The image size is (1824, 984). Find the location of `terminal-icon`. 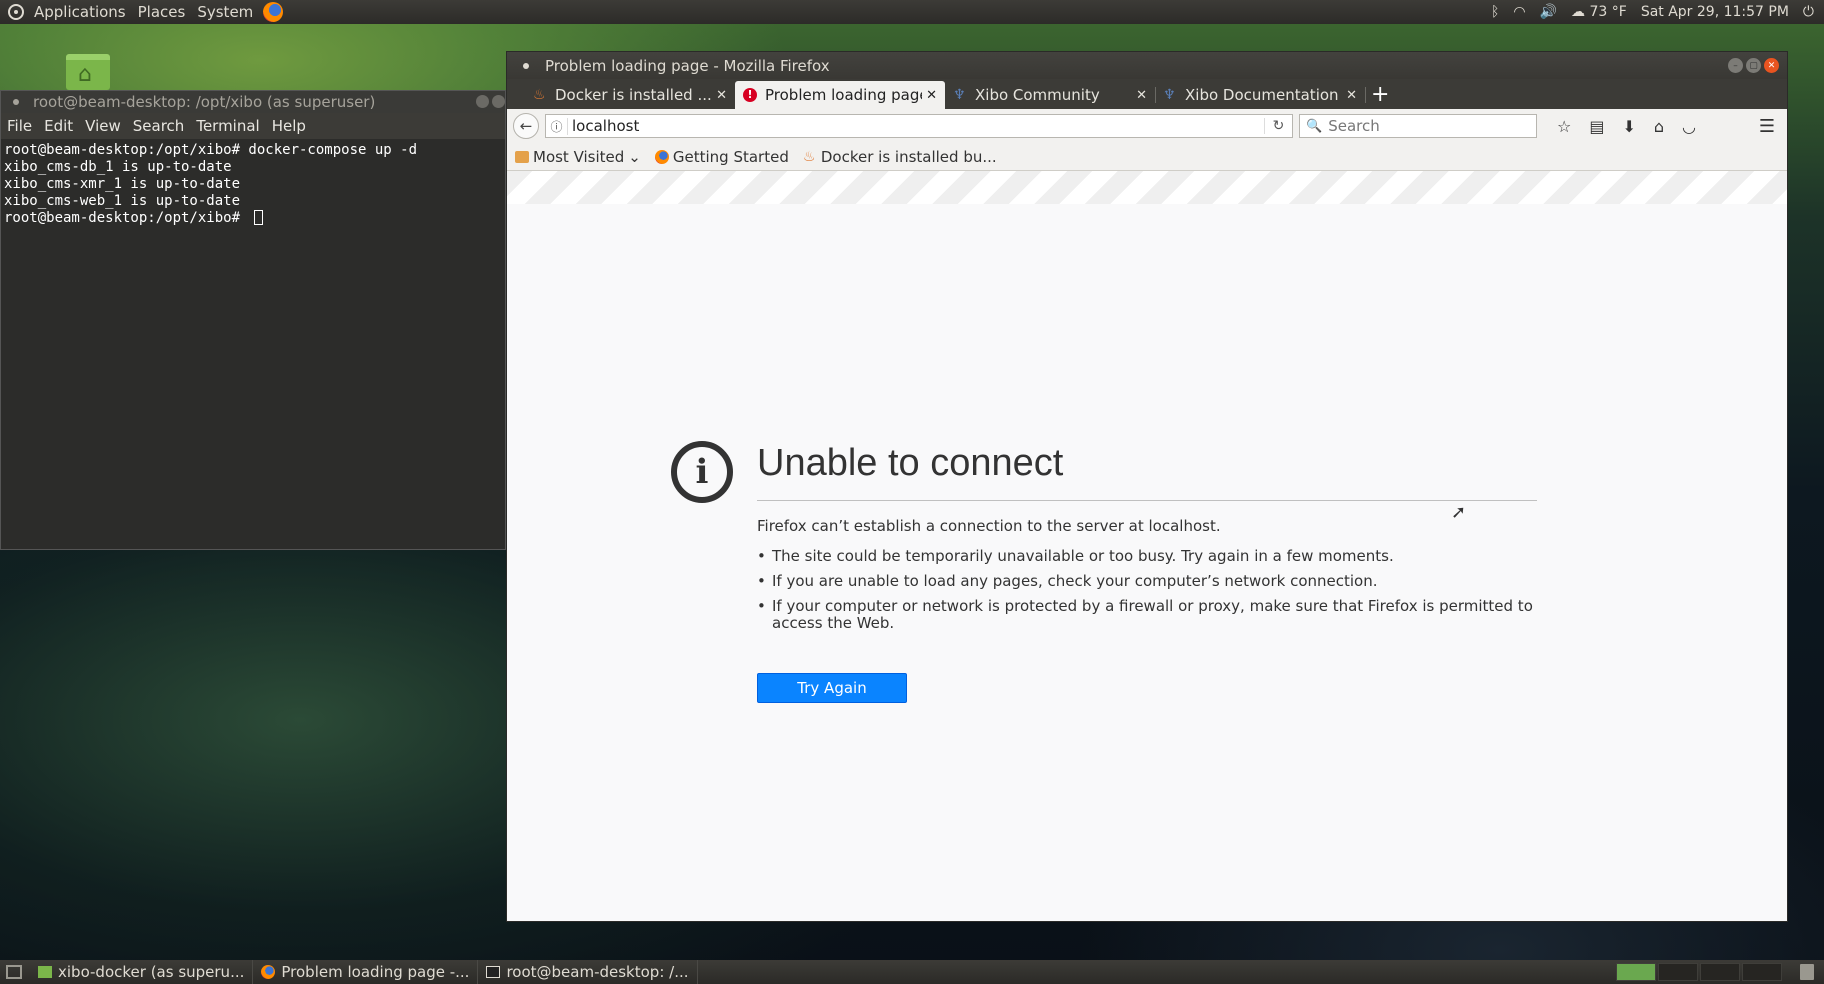

terminal-icon is located at coordinates (493, 972).